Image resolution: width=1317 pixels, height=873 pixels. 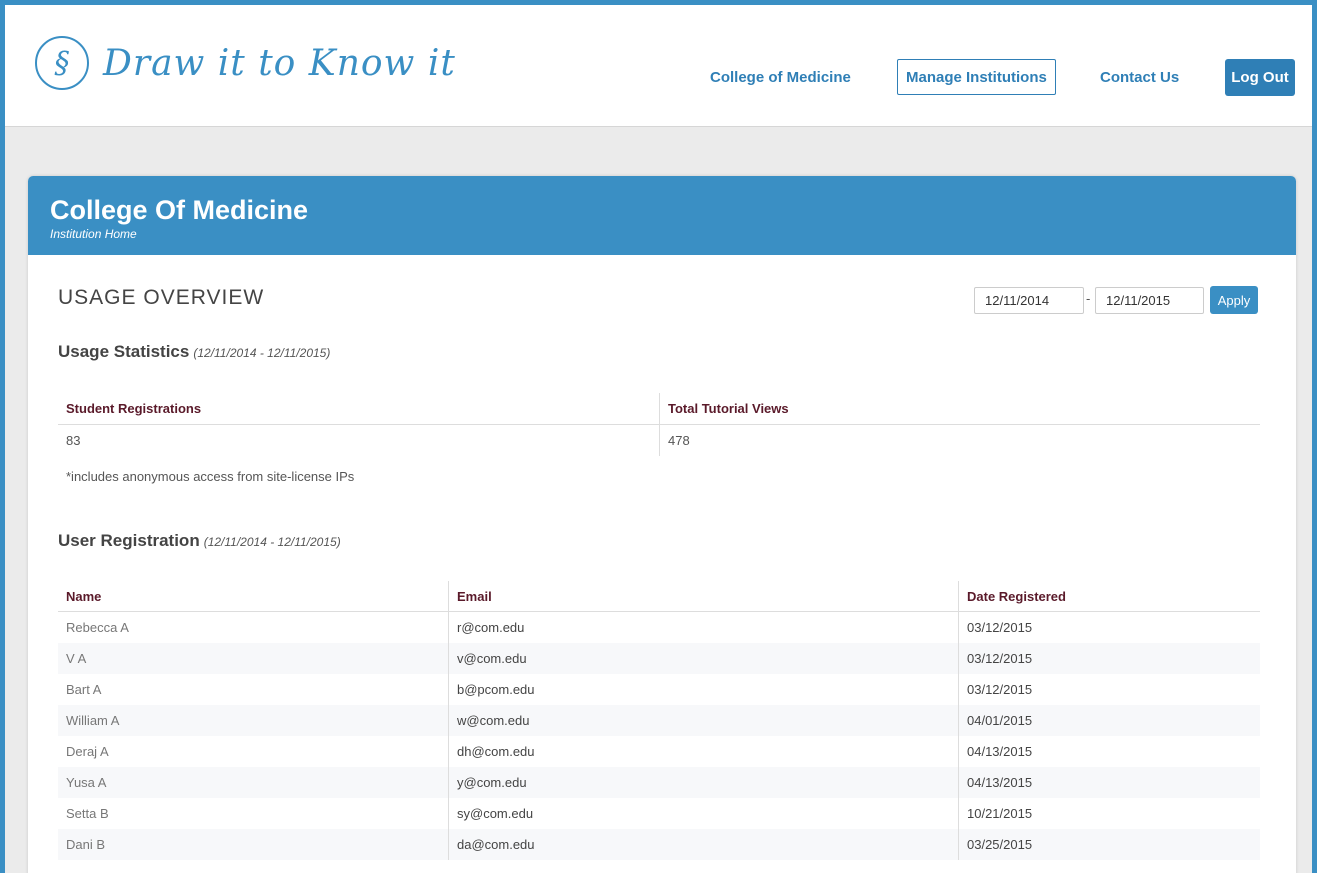 What do you see at coordinates (161, 297) in the screenshot?
I see `usage-overview-title: USAGE OVERVIEW` at bounding box center [161, 297].